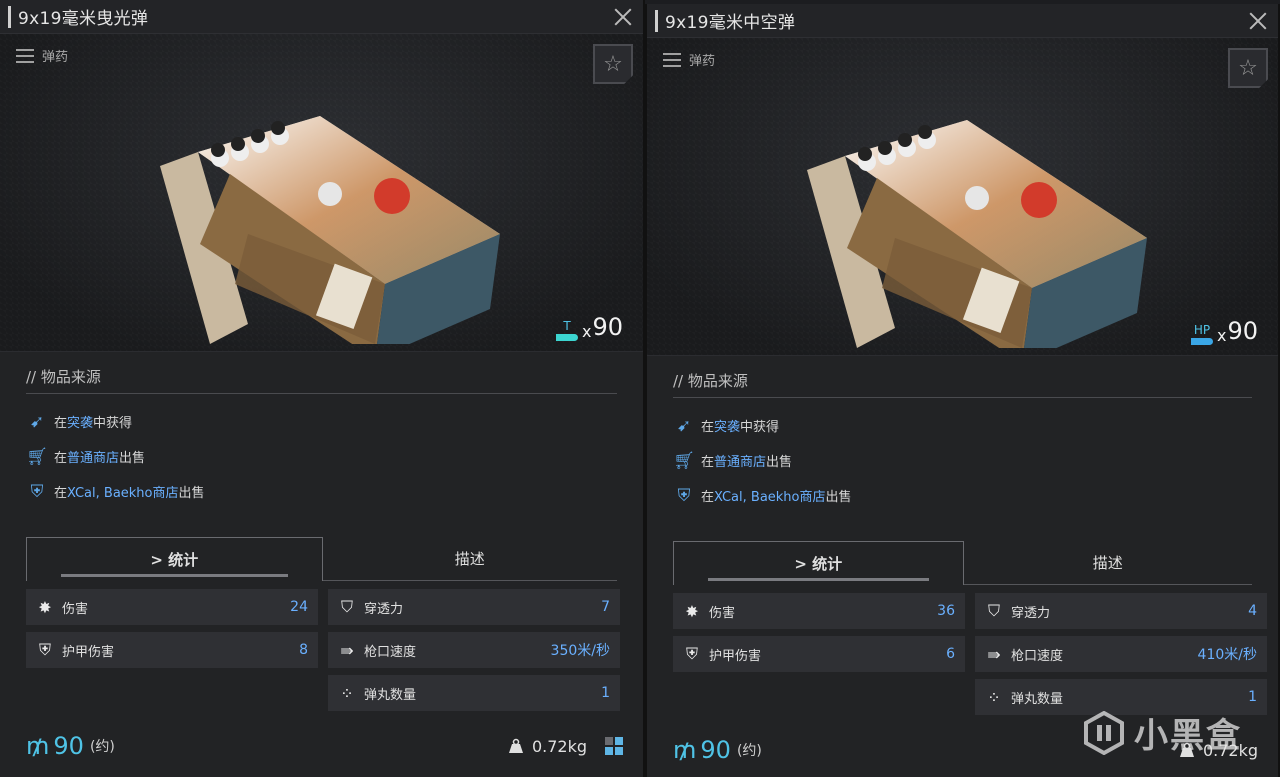  What do you see at coordinates (946, 611) in the screenshot?
I see `stat-value: 36` at bounding box center [946, 611].